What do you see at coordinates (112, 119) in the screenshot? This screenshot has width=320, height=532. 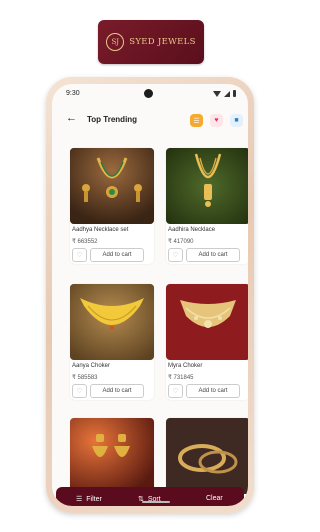 I see `page-title: Top Trending` at bounding box center [112, 119].